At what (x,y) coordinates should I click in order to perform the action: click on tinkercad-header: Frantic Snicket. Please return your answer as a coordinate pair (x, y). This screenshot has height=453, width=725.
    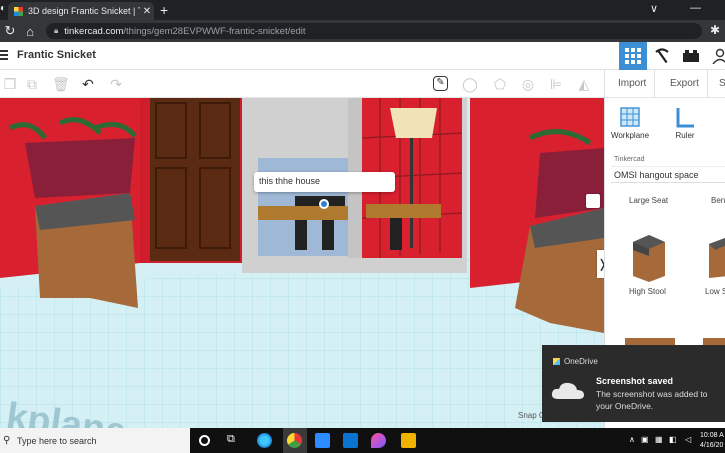
    Looking at the image, I should click on (362, 56).